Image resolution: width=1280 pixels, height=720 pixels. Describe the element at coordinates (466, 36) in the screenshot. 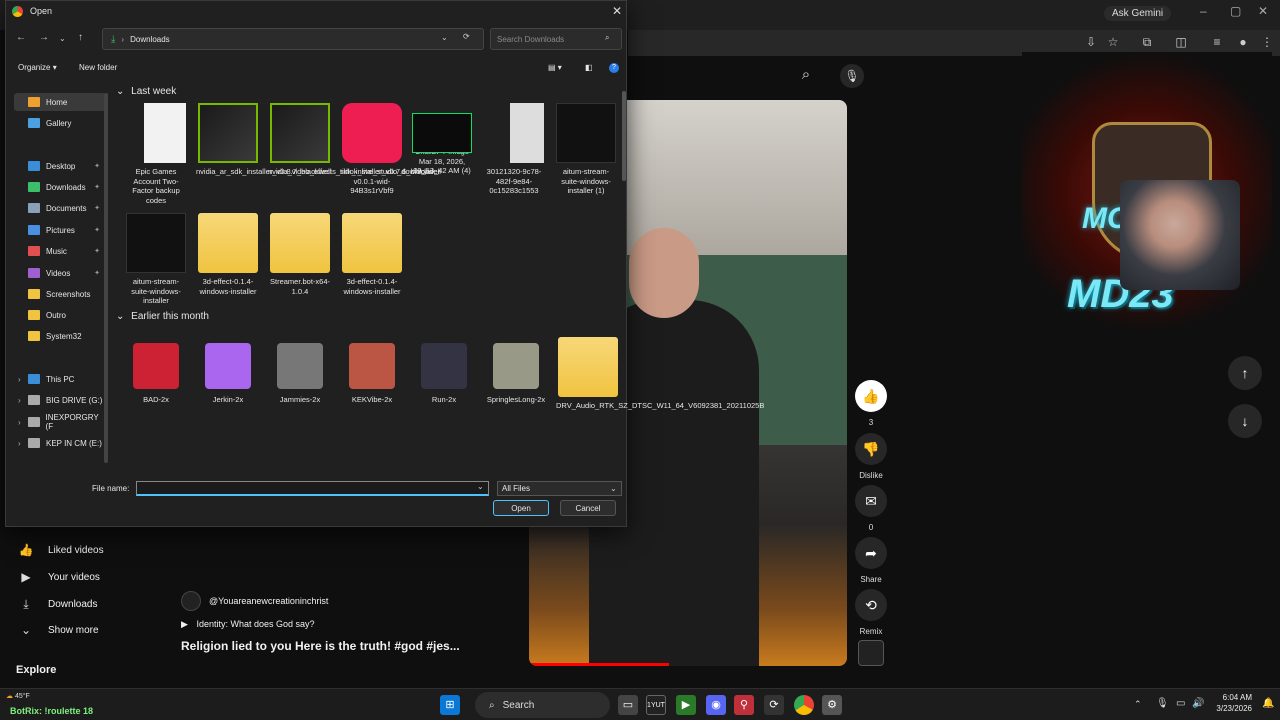

I see `refresh-icon: ⟳` at that location.